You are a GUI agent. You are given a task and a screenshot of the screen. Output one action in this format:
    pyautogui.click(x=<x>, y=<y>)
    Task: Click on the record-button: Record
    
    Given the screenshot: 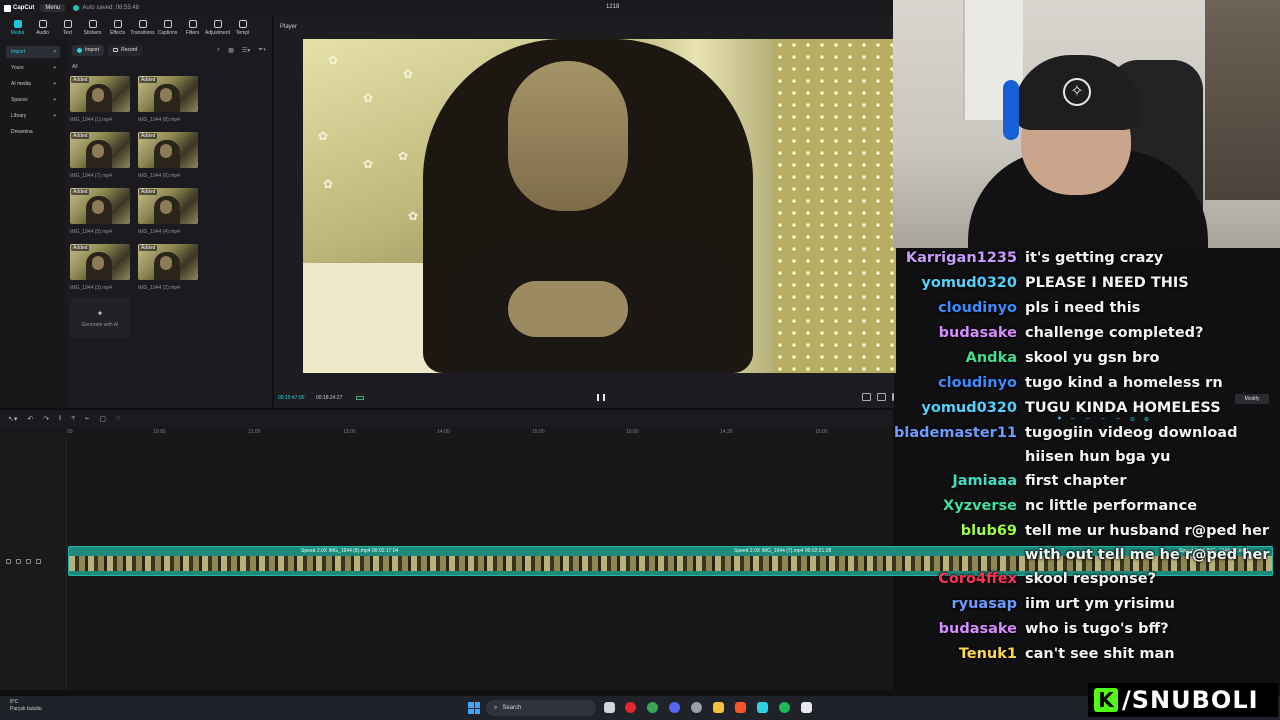 What is the action you would take?
    pyautogui.click(x=125, y=50)
    